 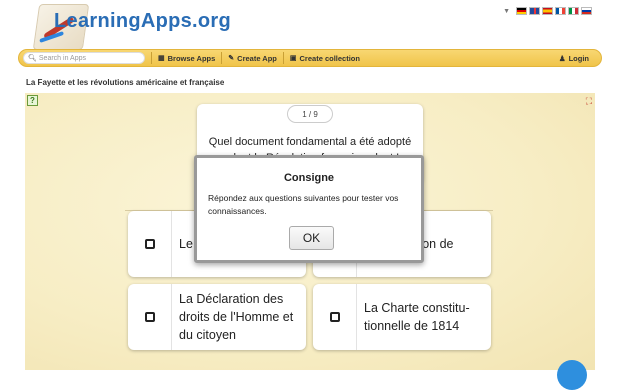 What do you see at coordinates (560, 11) in the screenshot?
I see `flag-fr-icon` at bounding box center [560, 11].